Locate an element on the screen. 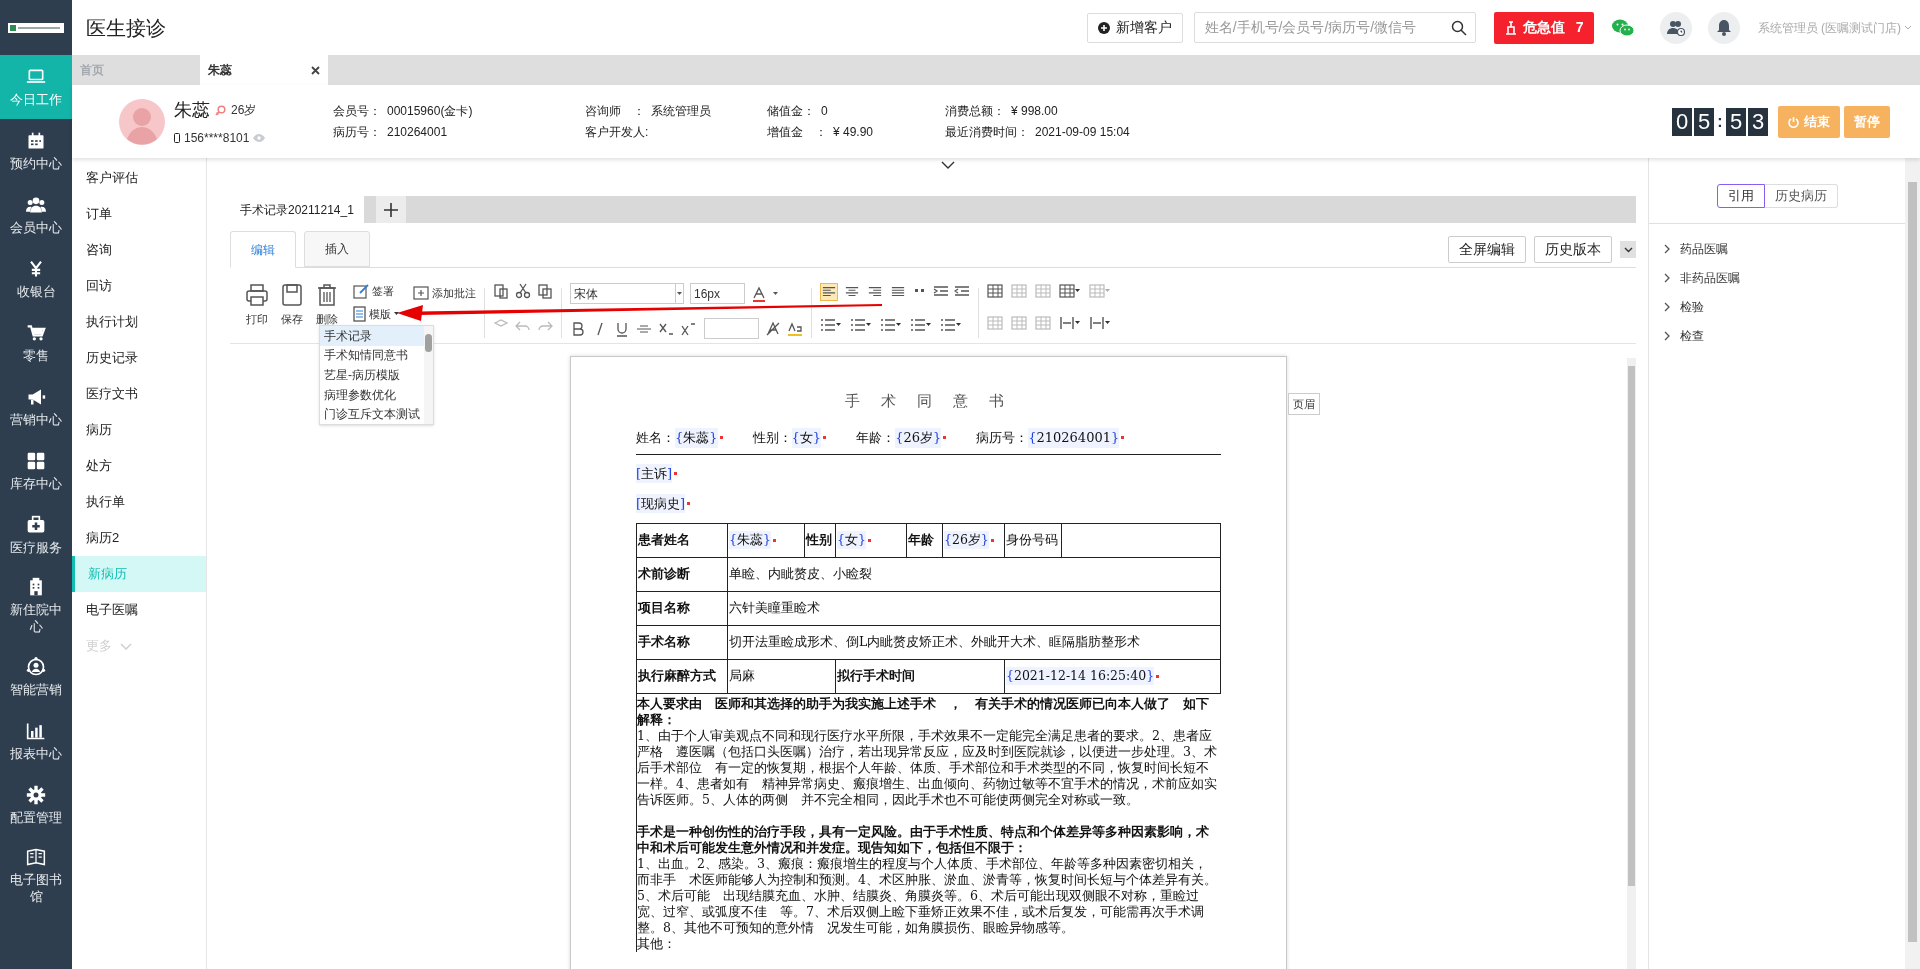 This screenshot has width=1920, height=969. sub-nav-item: 病历2 is located at coordinates (139, 538).